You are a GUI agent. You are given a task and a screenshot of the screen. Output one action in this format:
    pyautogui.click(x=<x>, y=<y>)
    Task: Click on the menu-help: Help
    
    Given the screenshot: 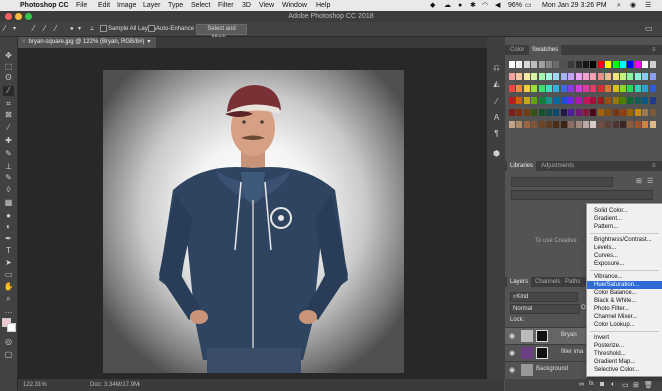 What is the action you would take?
    pyautogui.click(x=323, y=5)
    